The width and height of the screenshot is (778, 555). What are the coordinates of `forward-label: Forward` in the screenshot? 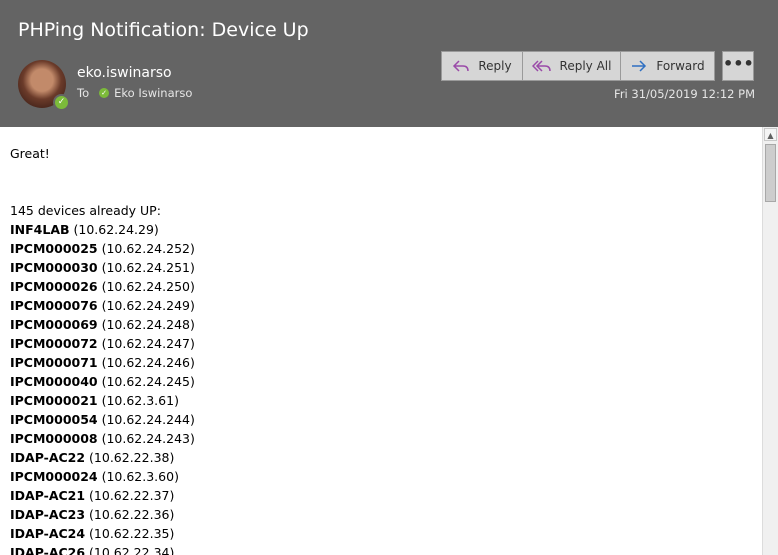 It's located at (680, 66).